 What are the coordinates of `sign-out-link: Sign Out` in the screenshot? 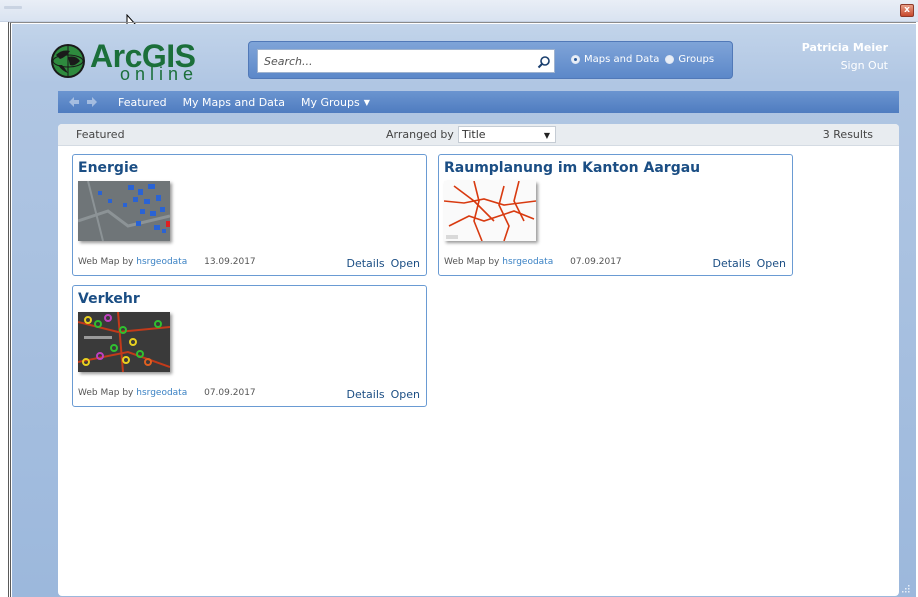 It's located at (864, 65).